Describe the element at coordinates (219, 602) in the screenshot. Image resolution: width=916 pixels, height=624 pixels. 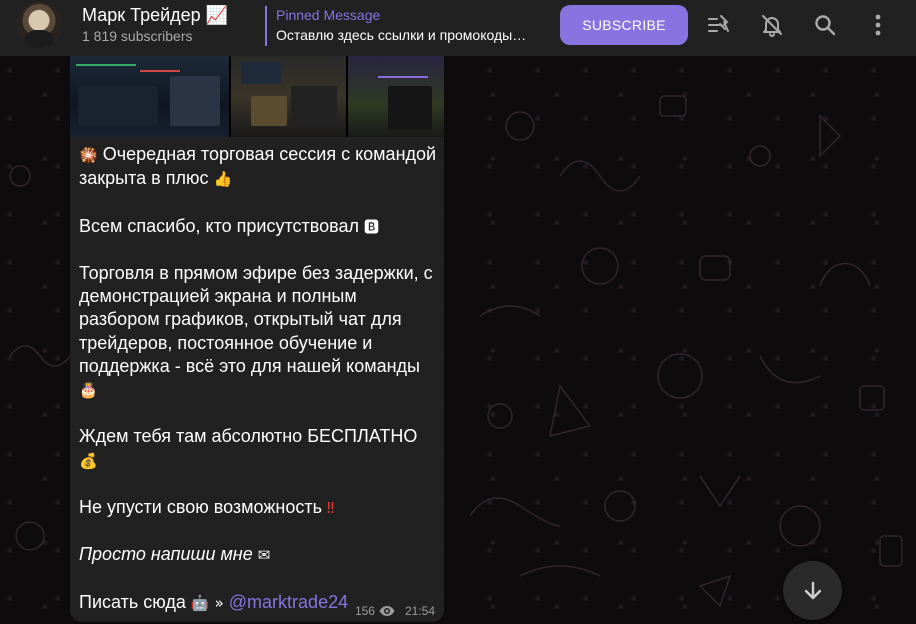
I see `double-arrow-emoji: »` at that location.